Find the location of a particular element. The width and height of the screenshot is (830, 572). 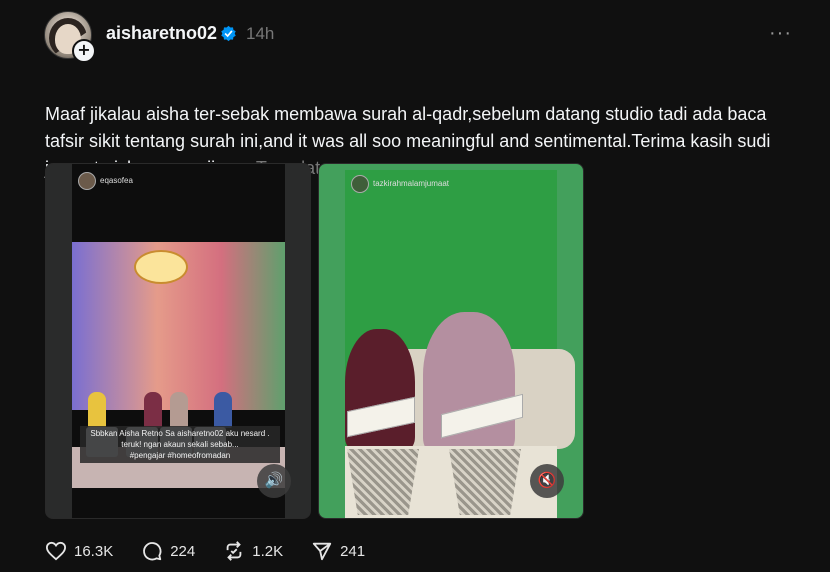

like-button: 16.3K is located at coordinates (79, 551).